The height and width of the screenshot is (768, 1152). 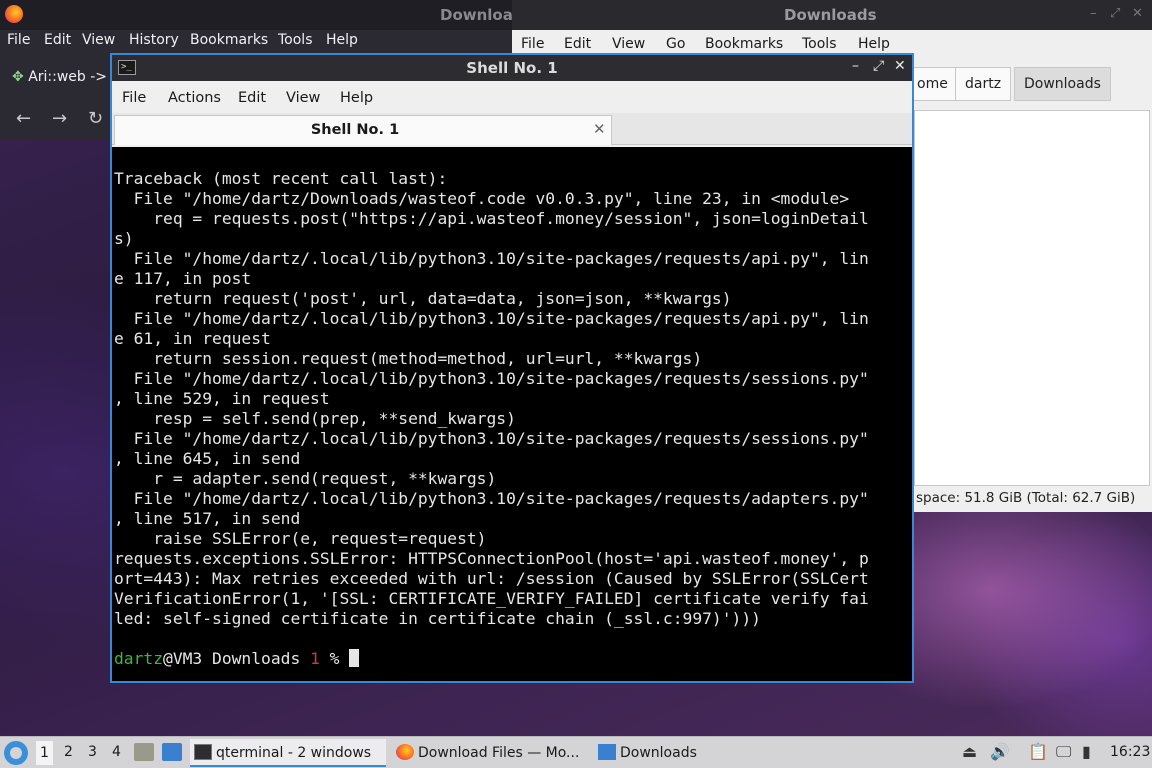 What do you see at coordinates (819, 44) in the screenshot?
I see `fm-menu-tools: Tools` at bounding box center [819, 44].